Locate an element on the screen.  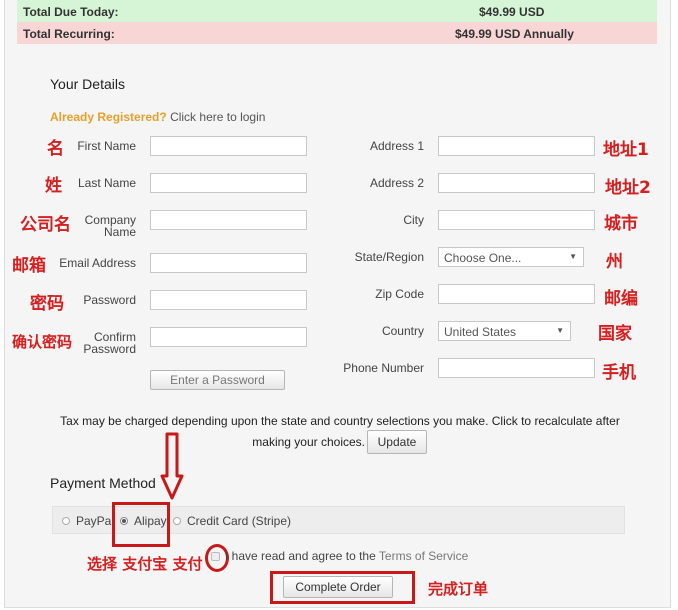
total-recurring-row: Total Recurring: $49.99 USD Annually is located at coordinates (337, 33).